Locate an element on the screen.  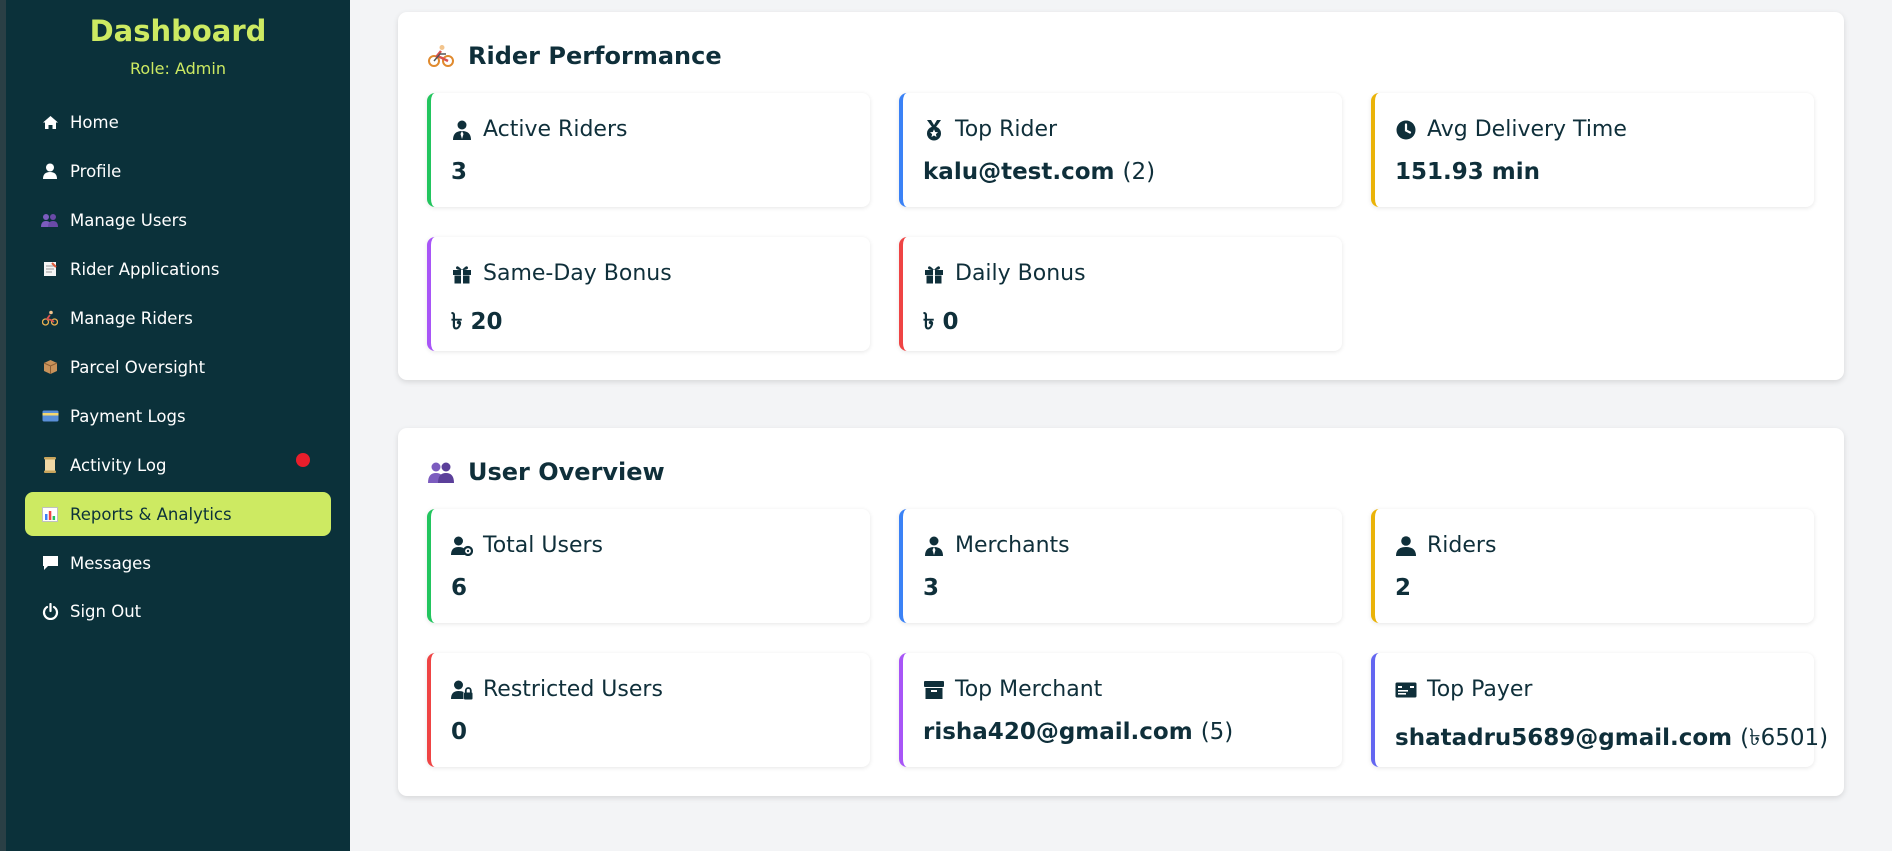
card-value: ৳ 0 is located at coordinates (941, 322).